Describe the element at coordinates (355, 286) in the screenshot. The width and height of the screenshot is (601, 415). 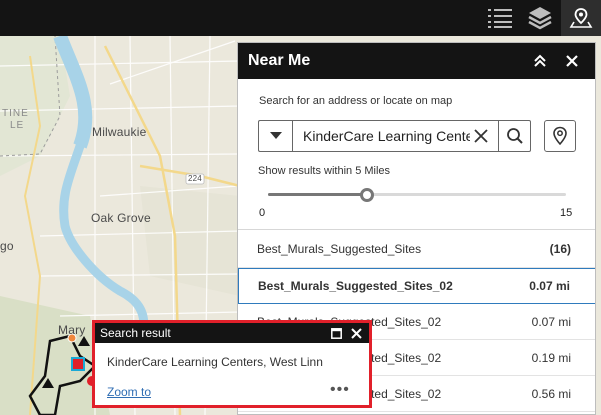
I see `result-name: Best_Murals_Suggested_Sites_02` at that location.